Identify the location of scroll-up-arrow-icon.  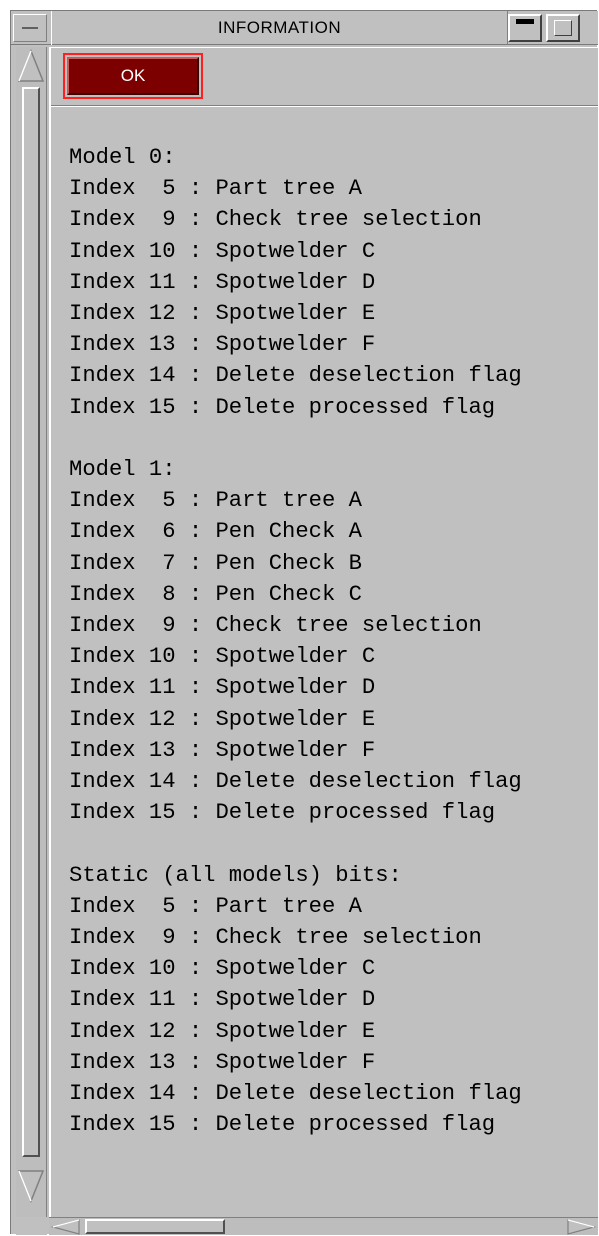
(31, 66).